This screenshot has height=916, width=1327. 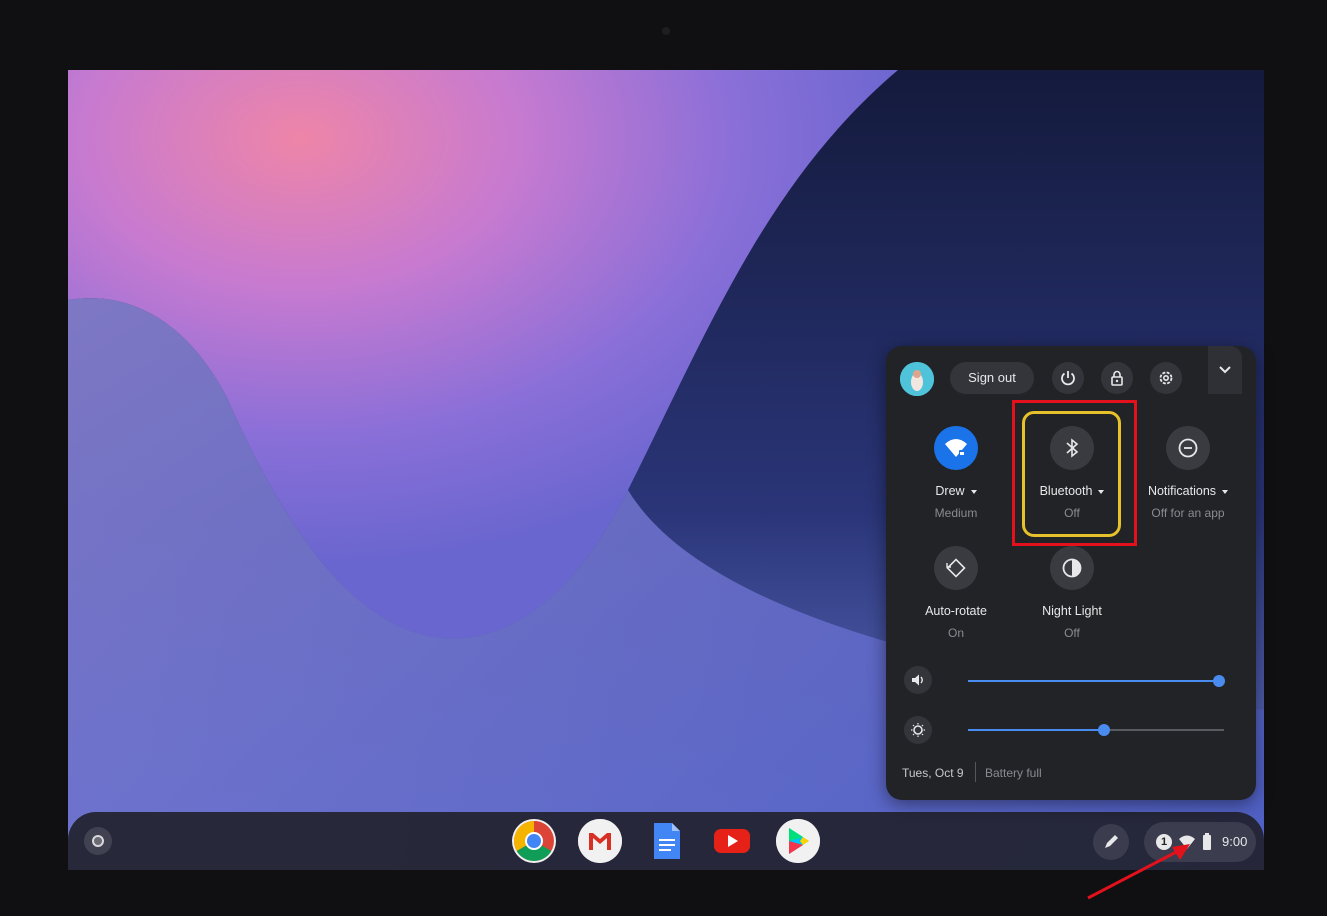 I want to click on collapse-button, so click(x=1225, y=370).